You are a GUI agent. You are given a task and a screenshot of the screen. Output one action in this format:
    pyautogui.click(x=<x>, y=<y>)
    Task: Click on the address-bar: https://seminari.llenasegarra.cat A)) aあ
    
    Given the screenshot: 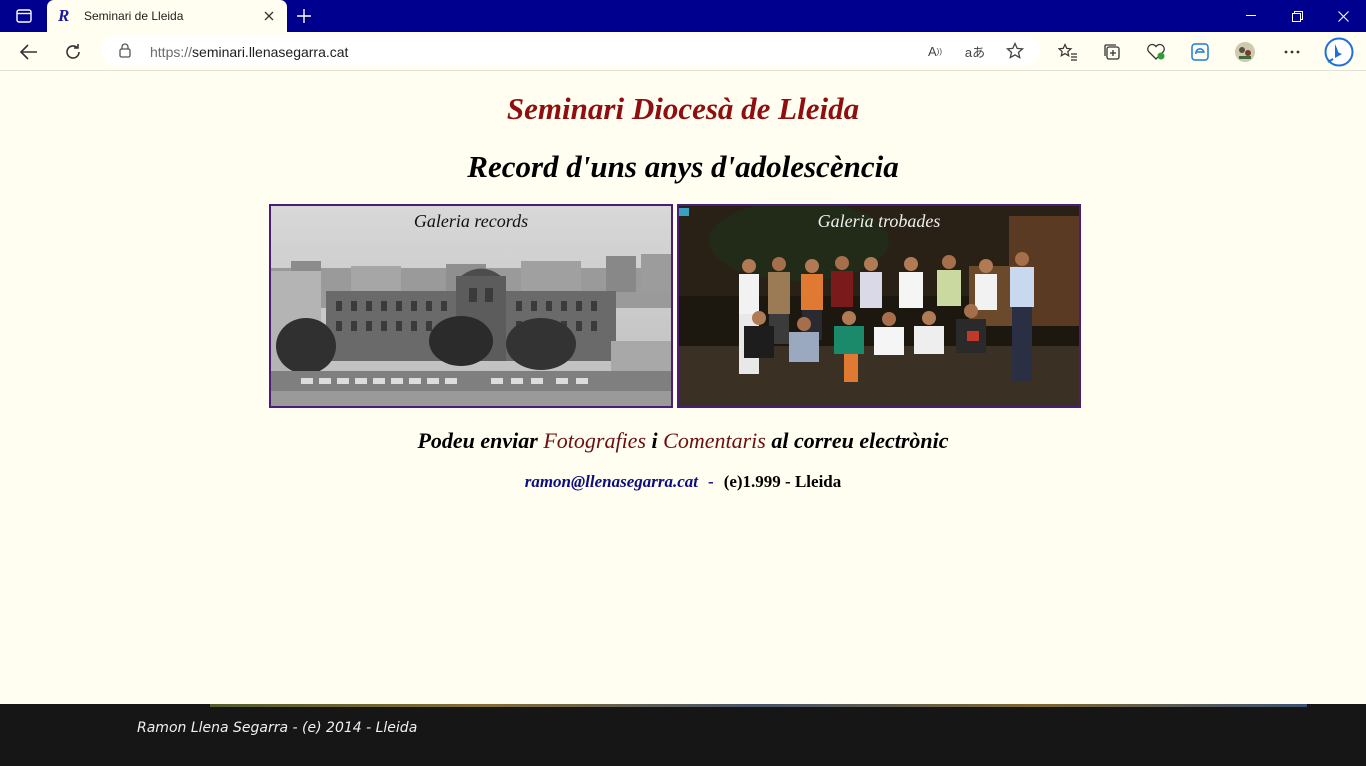 What is the action you would take?
    pyautogui.click(x=570, y=51)
    